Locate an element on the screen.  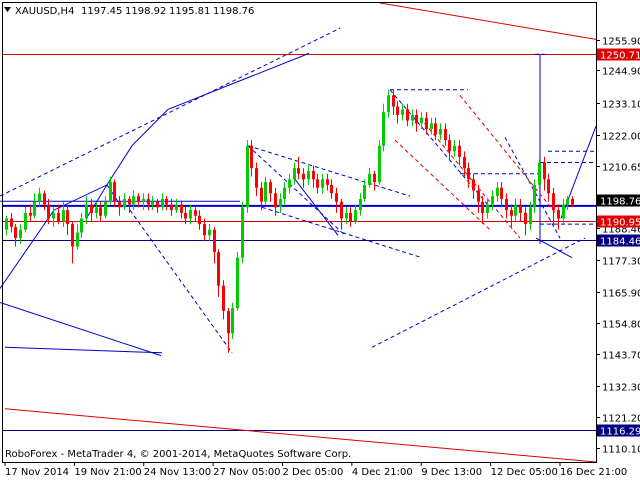
level-tag-label: 1190.95 is located at coordinates (620, 223).